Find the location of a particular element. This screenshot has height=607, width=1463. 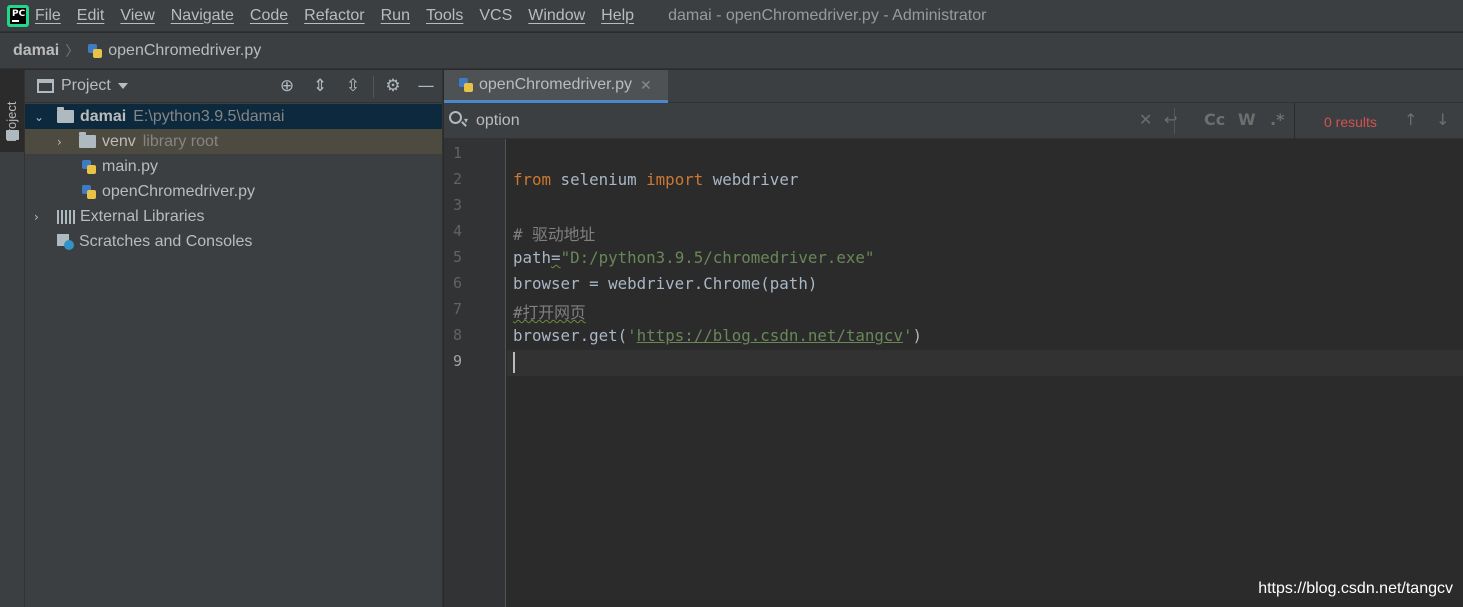

close-icon: ✕ is located at coordinates (646, 85).